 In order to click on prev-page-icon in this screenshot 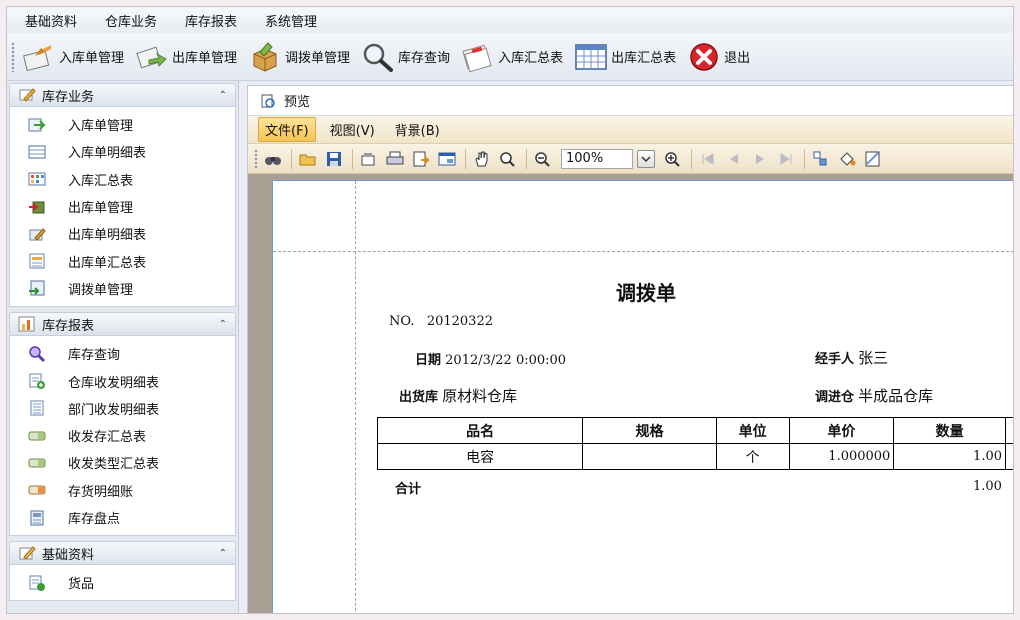, I will do `click(734, 159)`.